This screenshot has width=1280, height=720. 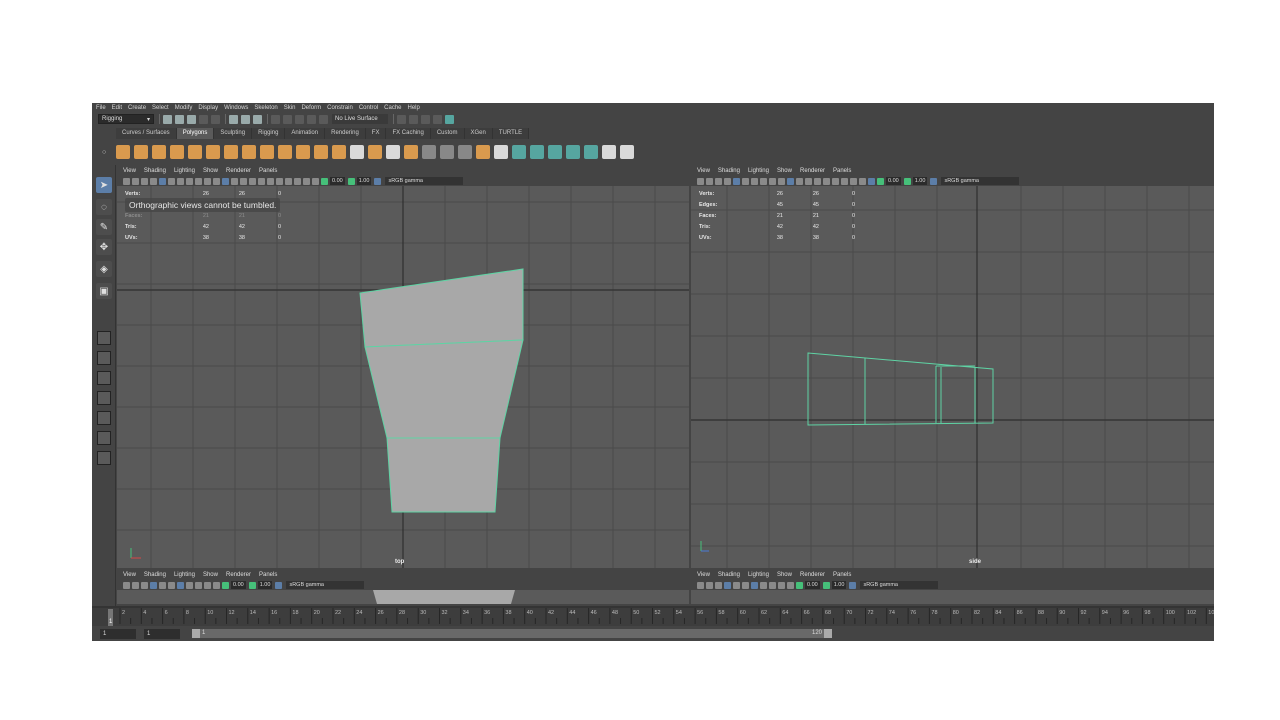 What do you see at coordinates (269, 133) in the screenshot?
I see `shelf-tab-rigging: Rigging` at bounding box center [269, 133].